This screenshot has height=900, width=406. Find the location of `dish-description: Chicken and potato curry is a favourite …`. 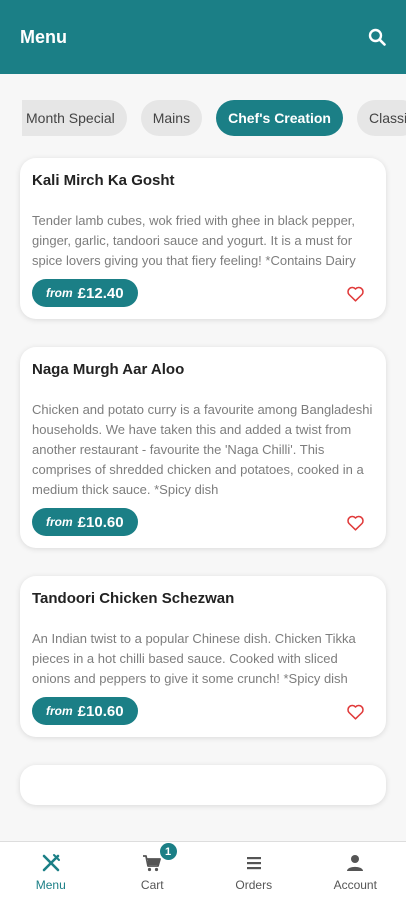

dish-description: Chicken and potato curry is a favourite … is located at coordinates (202, 449).